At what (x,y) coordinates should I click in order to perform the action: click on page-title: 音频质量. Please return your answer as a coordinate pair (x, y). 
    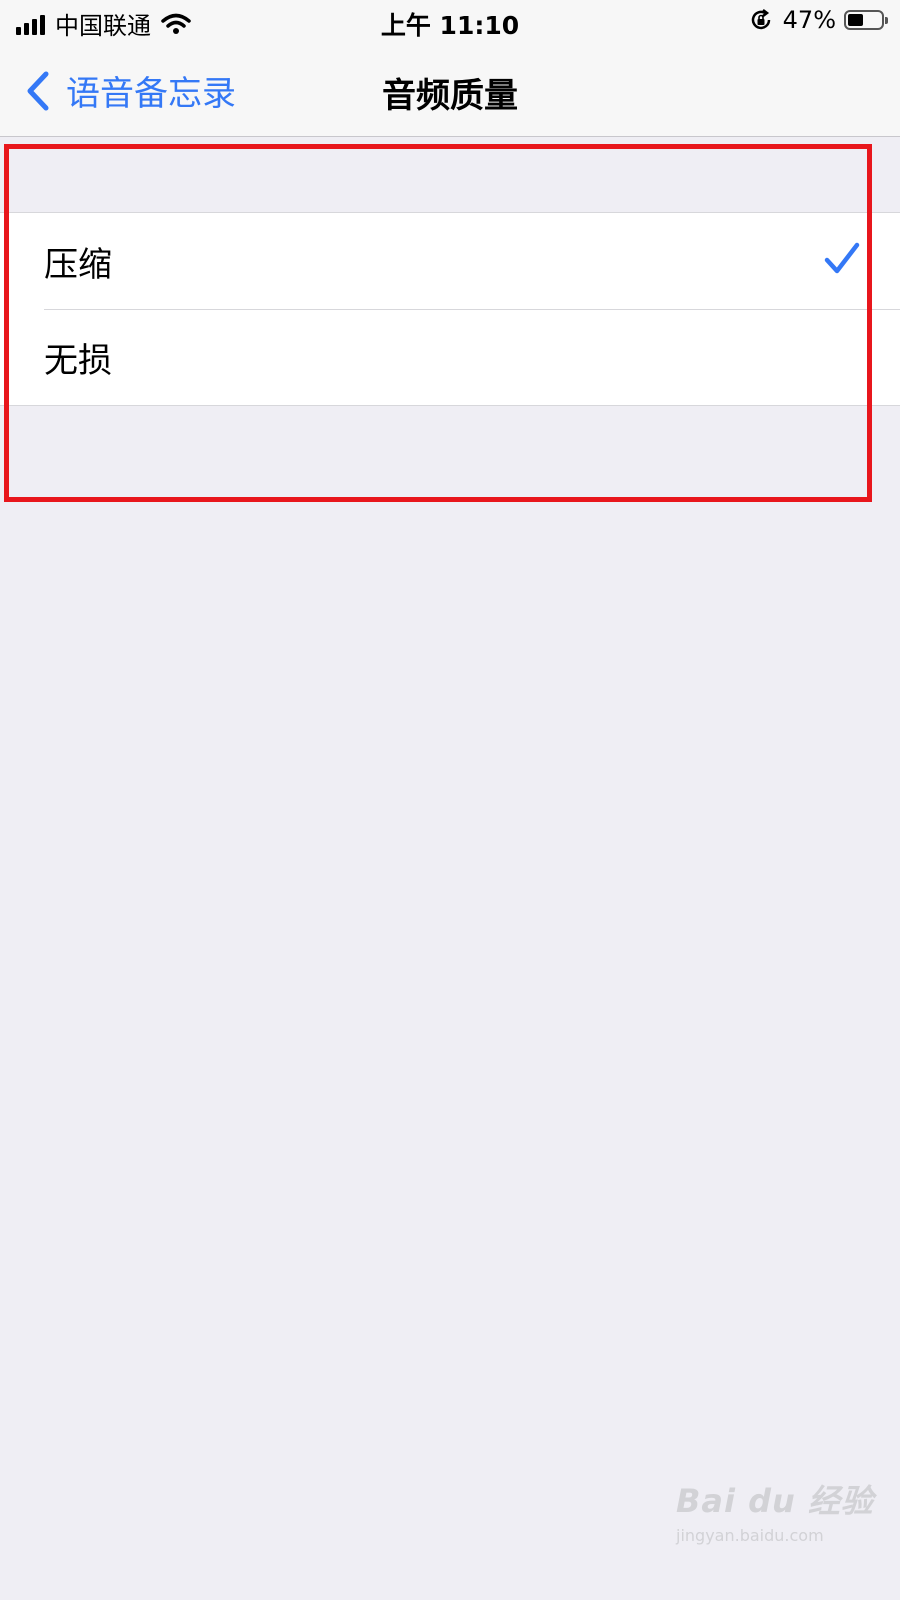
    Looking at the image, I should click on (450, 96).